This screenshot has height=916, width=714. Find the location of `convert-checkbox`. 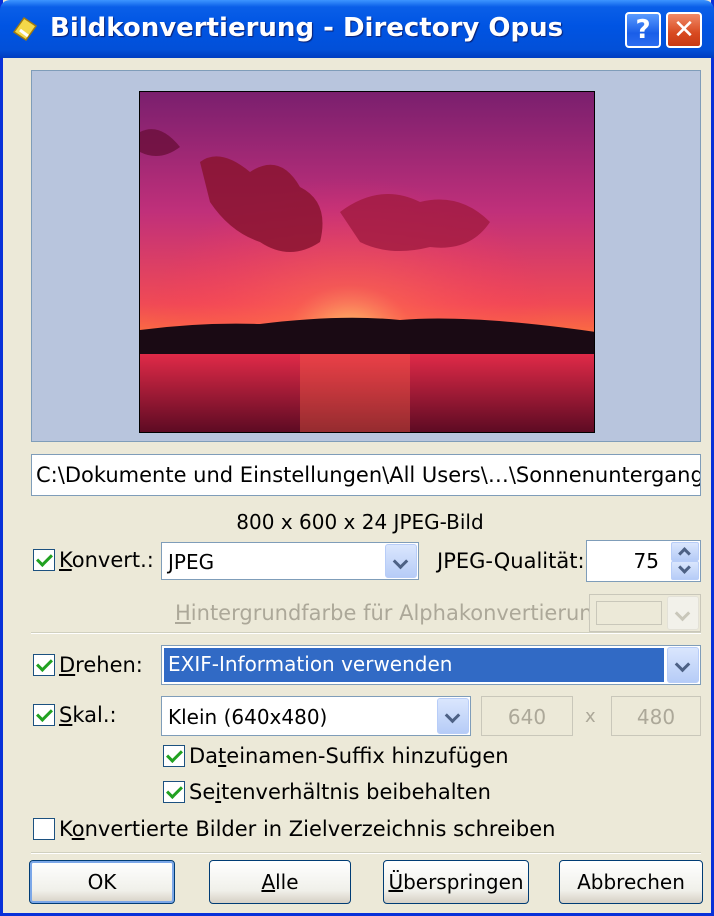

convert-checkbox is located at coordinates (44, 560).